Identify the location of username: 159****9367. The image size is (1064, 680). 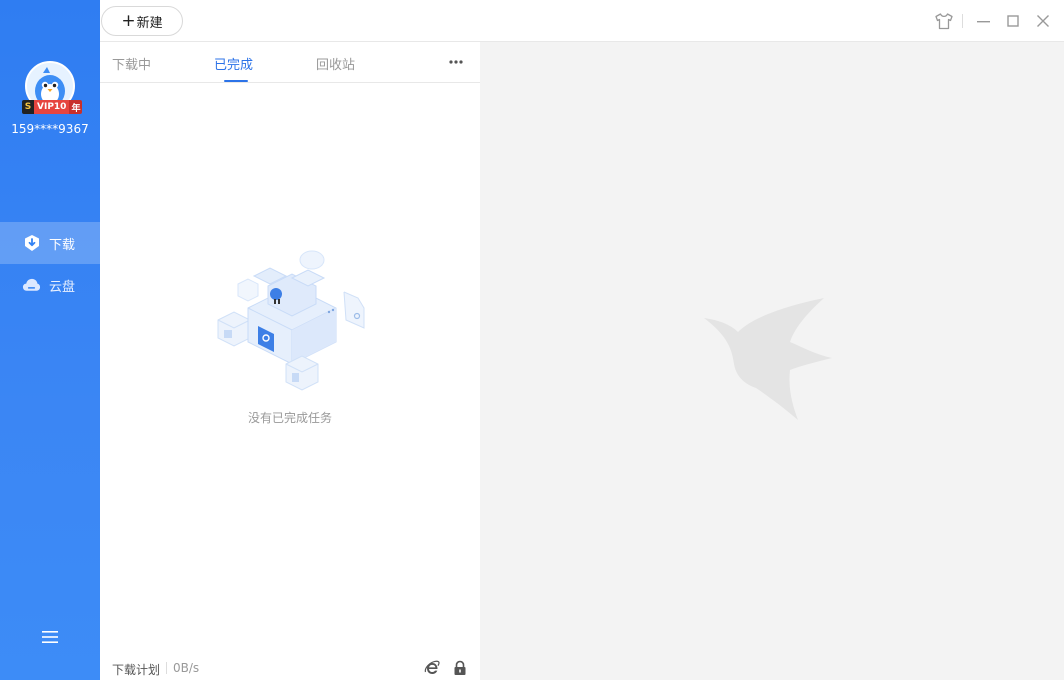
(50, 129).